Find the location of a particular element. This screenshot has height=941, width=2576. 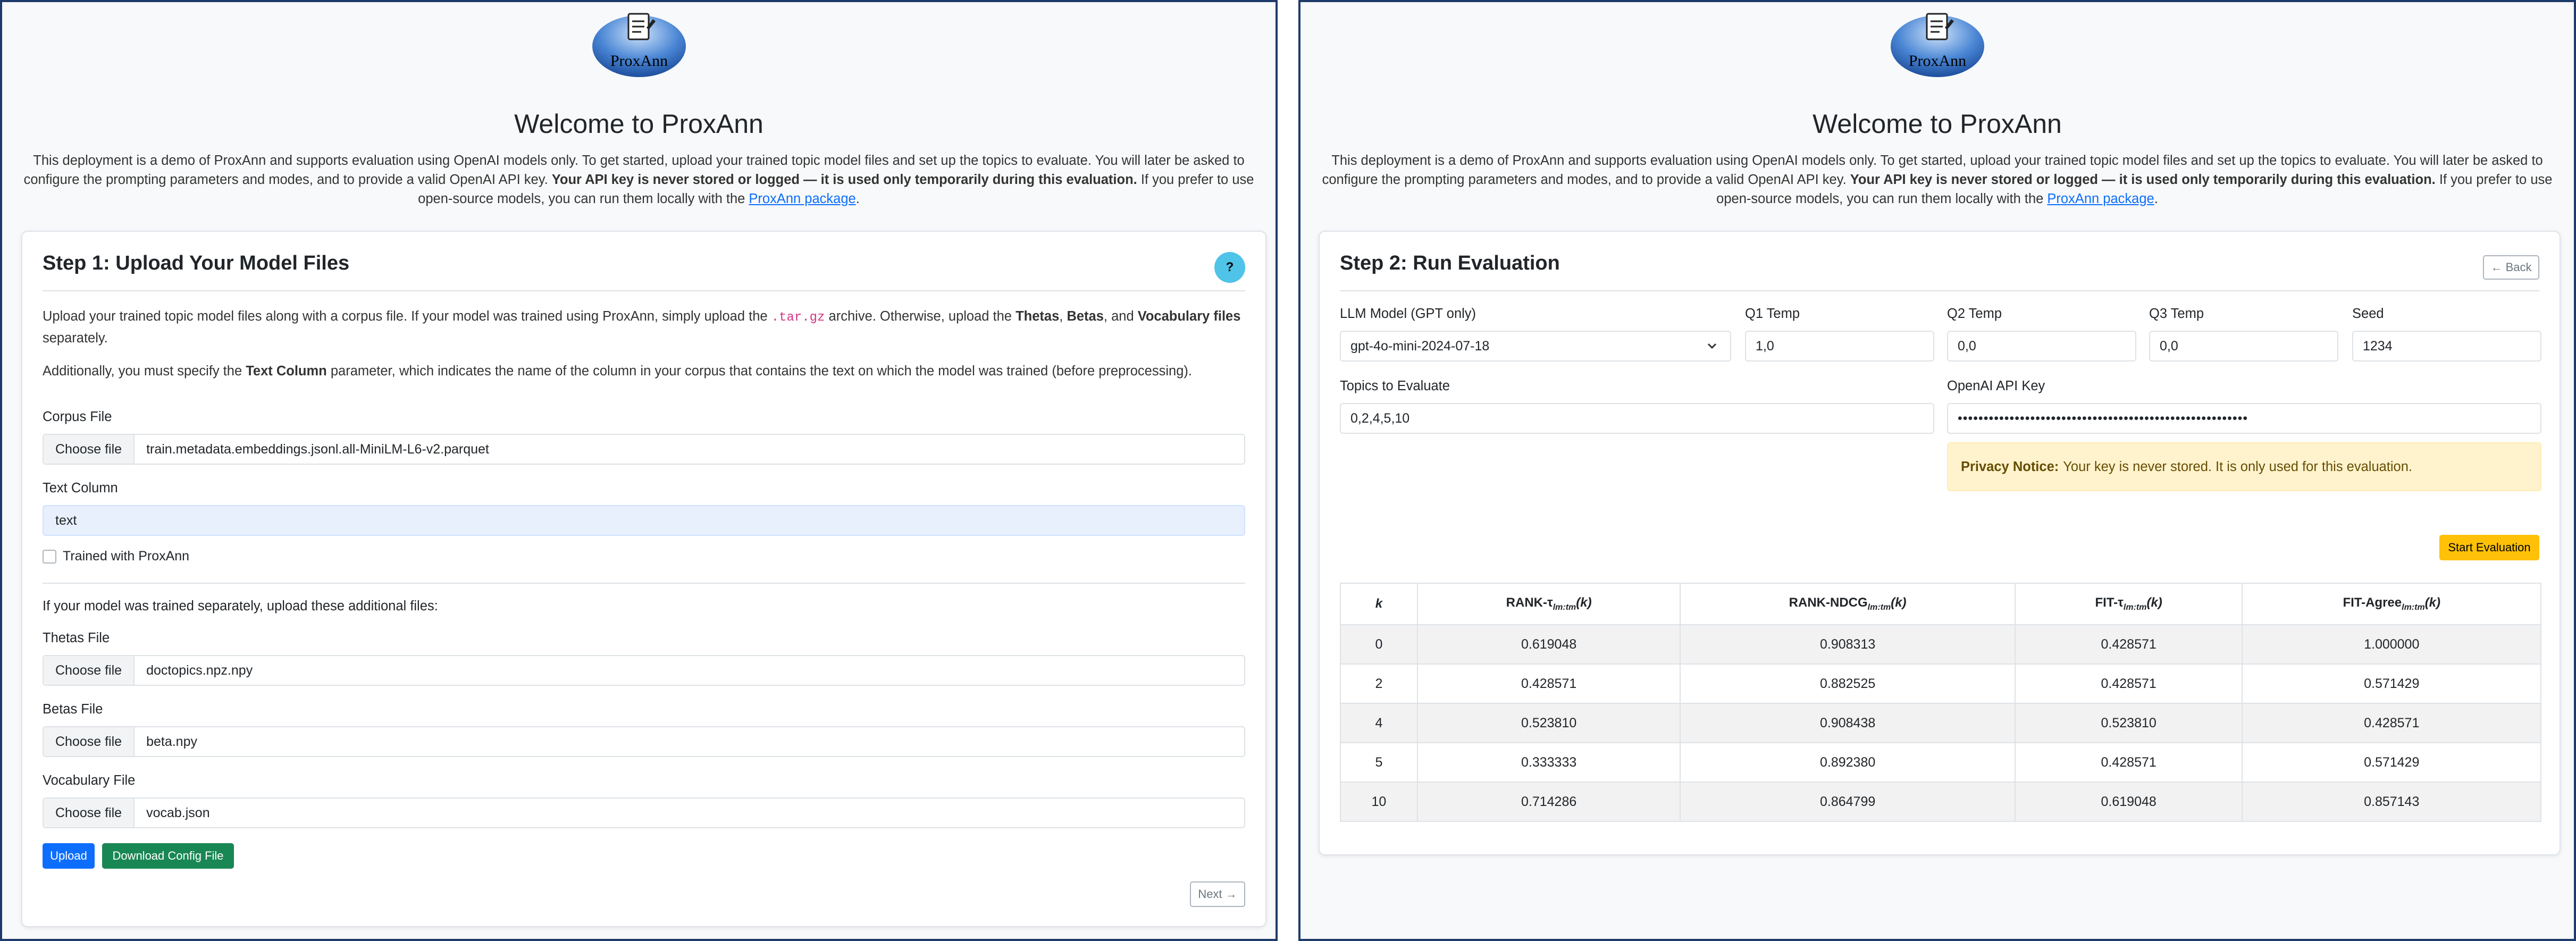

table-cell: 0.882525 is located at coordinates (1848, 684).